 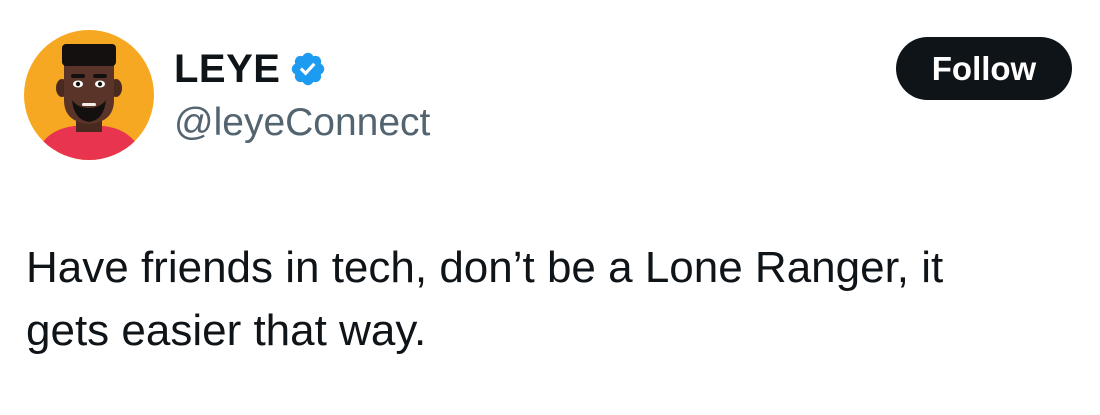 I want to click on tweet-text-line-2: gets easier that way., so click(x=226, y=330).